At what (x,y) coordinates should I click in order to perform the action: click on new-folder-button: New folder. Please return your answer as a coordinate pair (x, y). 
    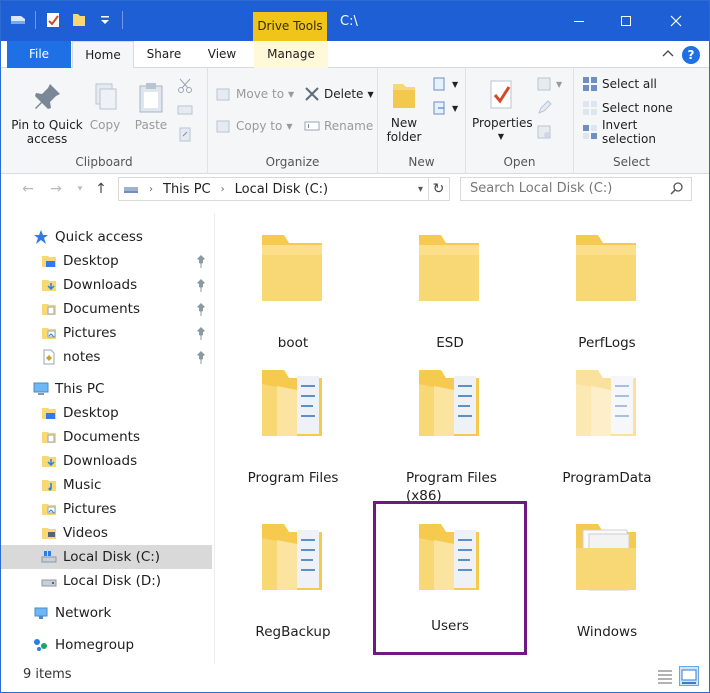
    Looking at the image, I should click on (404, 111).